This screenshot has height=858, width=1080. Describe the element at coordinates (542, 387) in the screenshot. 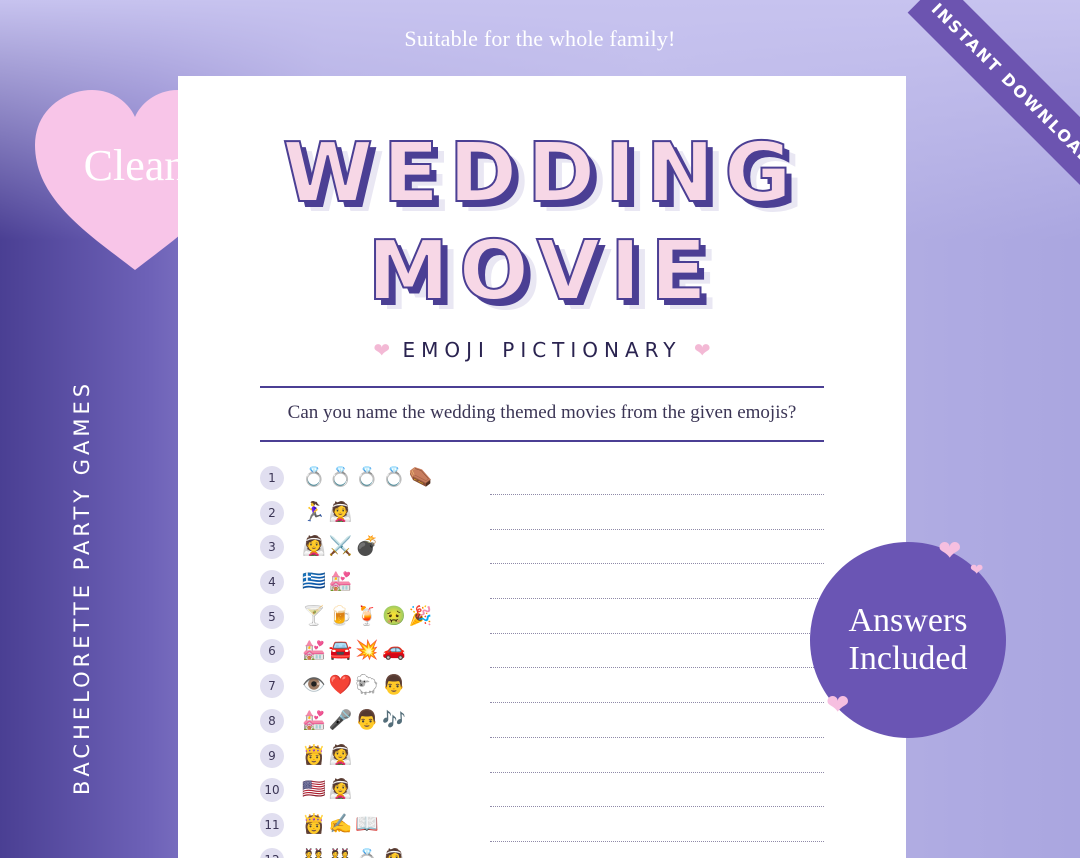

I see `divider-top` at that location.